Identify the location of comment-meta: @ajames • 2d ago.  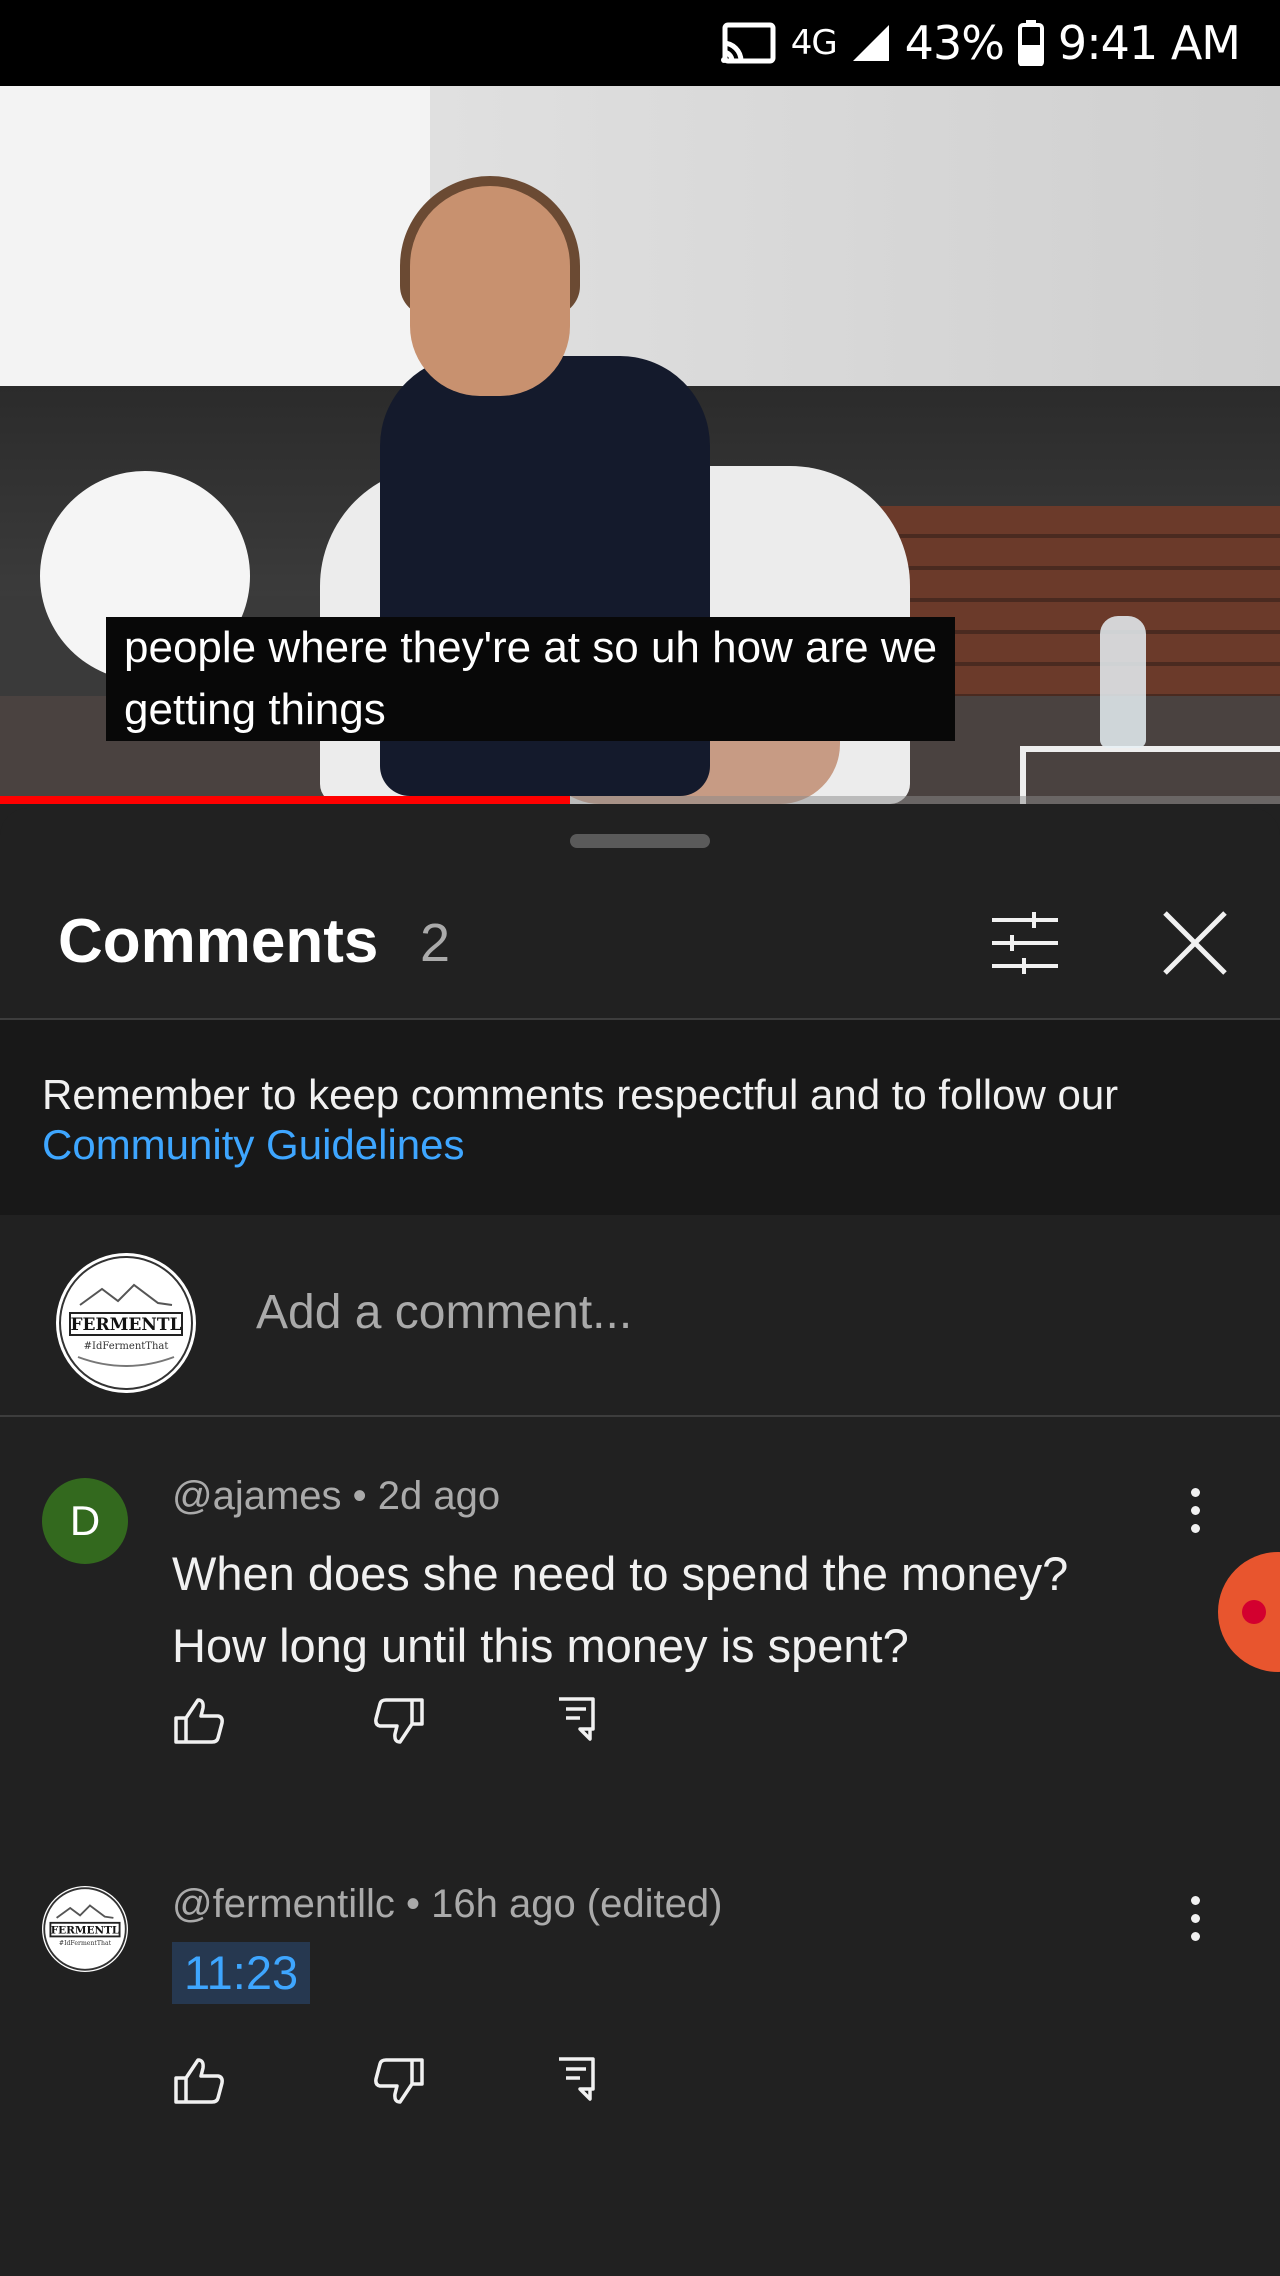
(336, 1496).